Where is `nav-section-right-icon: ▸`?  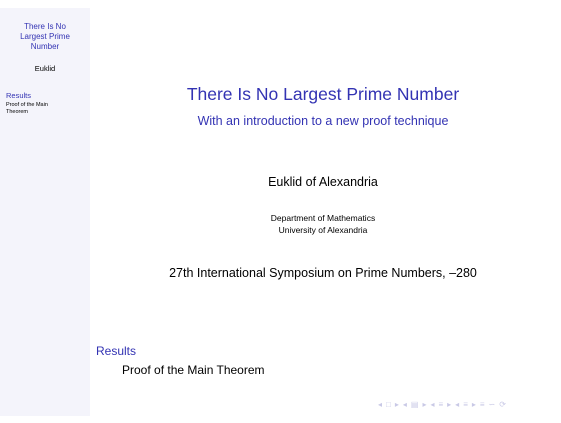 nav-section-right-icon: ▸ is located at coordinates (449, 404).